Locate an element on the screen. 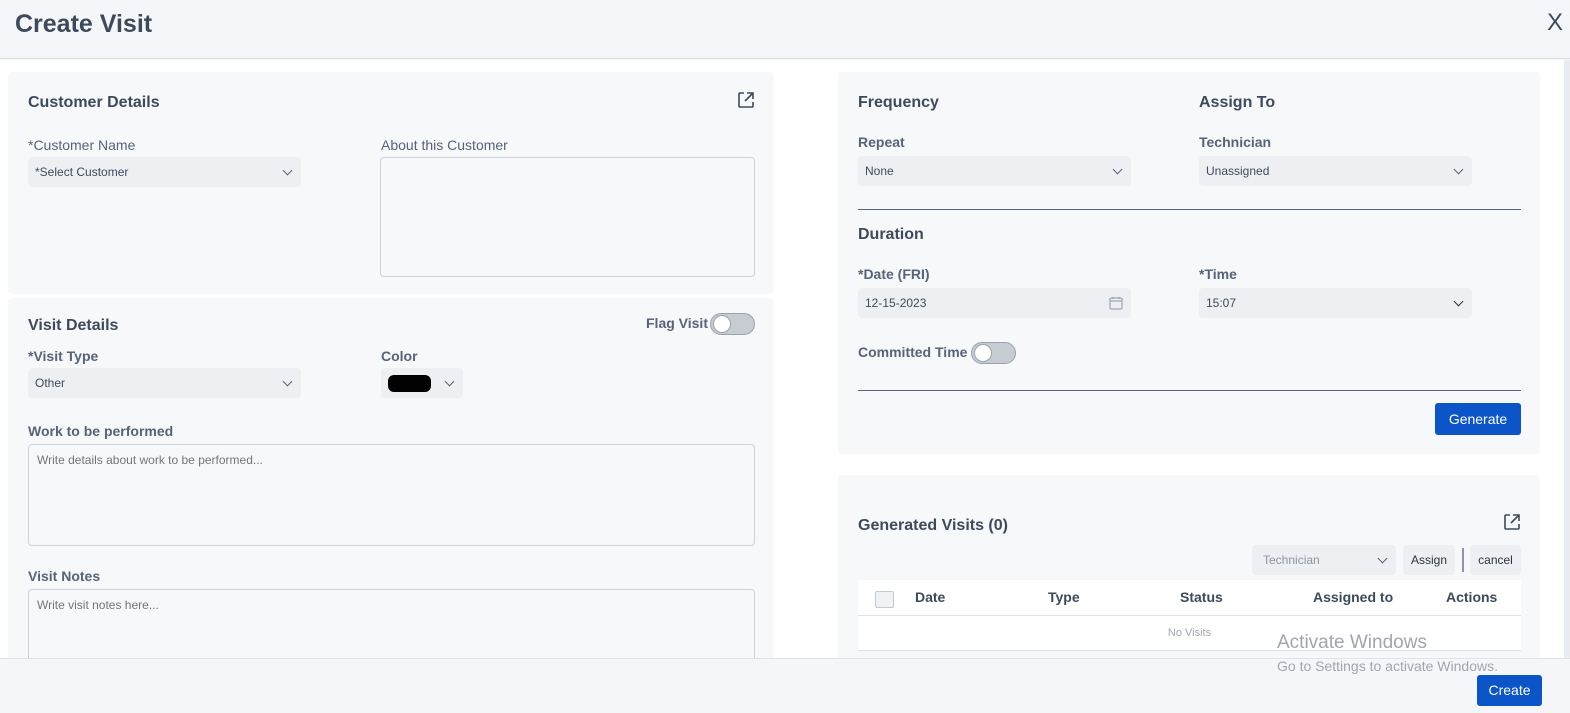 Image resolution: width=1570 pixels, height=713 pixels. about-customer-textarea is located at coordinates (567, 217).